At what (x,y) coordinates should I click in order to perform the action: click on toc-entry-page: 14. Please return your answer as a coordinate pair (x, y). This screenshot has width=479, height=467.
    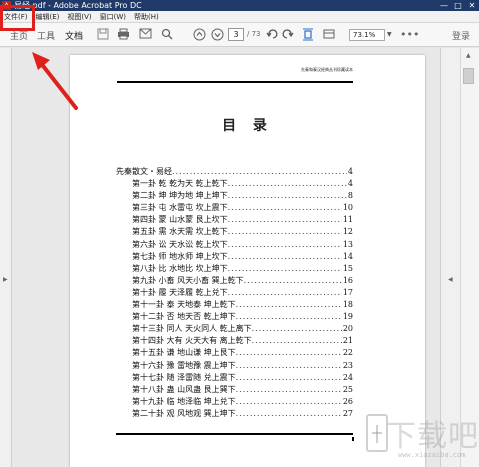
    Looking at the image, I should click on (347, 256).